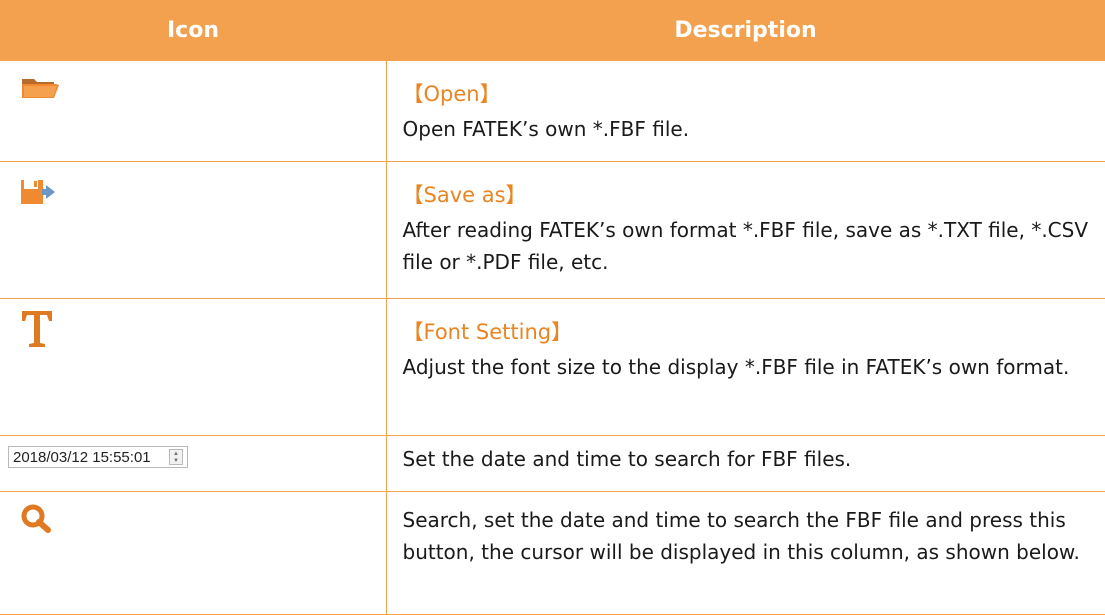 The height and width of the screenshot is (615, 1105). I want to click on spinner-up-icon: ▲, so click(176, 454).